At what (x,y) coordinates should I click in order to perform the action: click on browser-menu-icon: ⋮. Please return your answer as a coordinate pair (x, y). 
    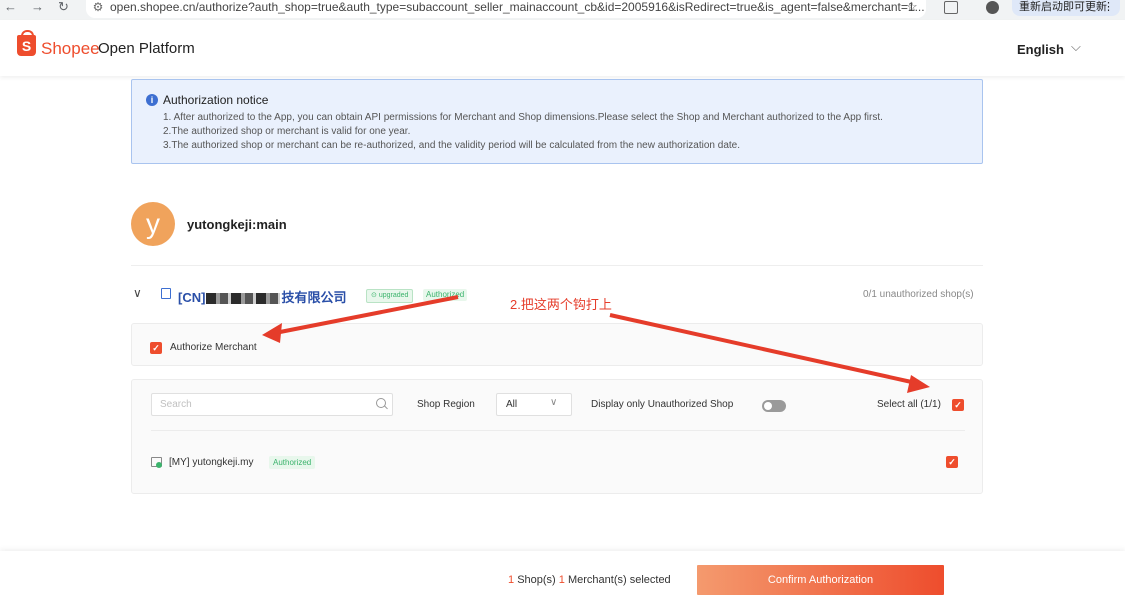
    Looking at the image, I should click on (1108, 7).